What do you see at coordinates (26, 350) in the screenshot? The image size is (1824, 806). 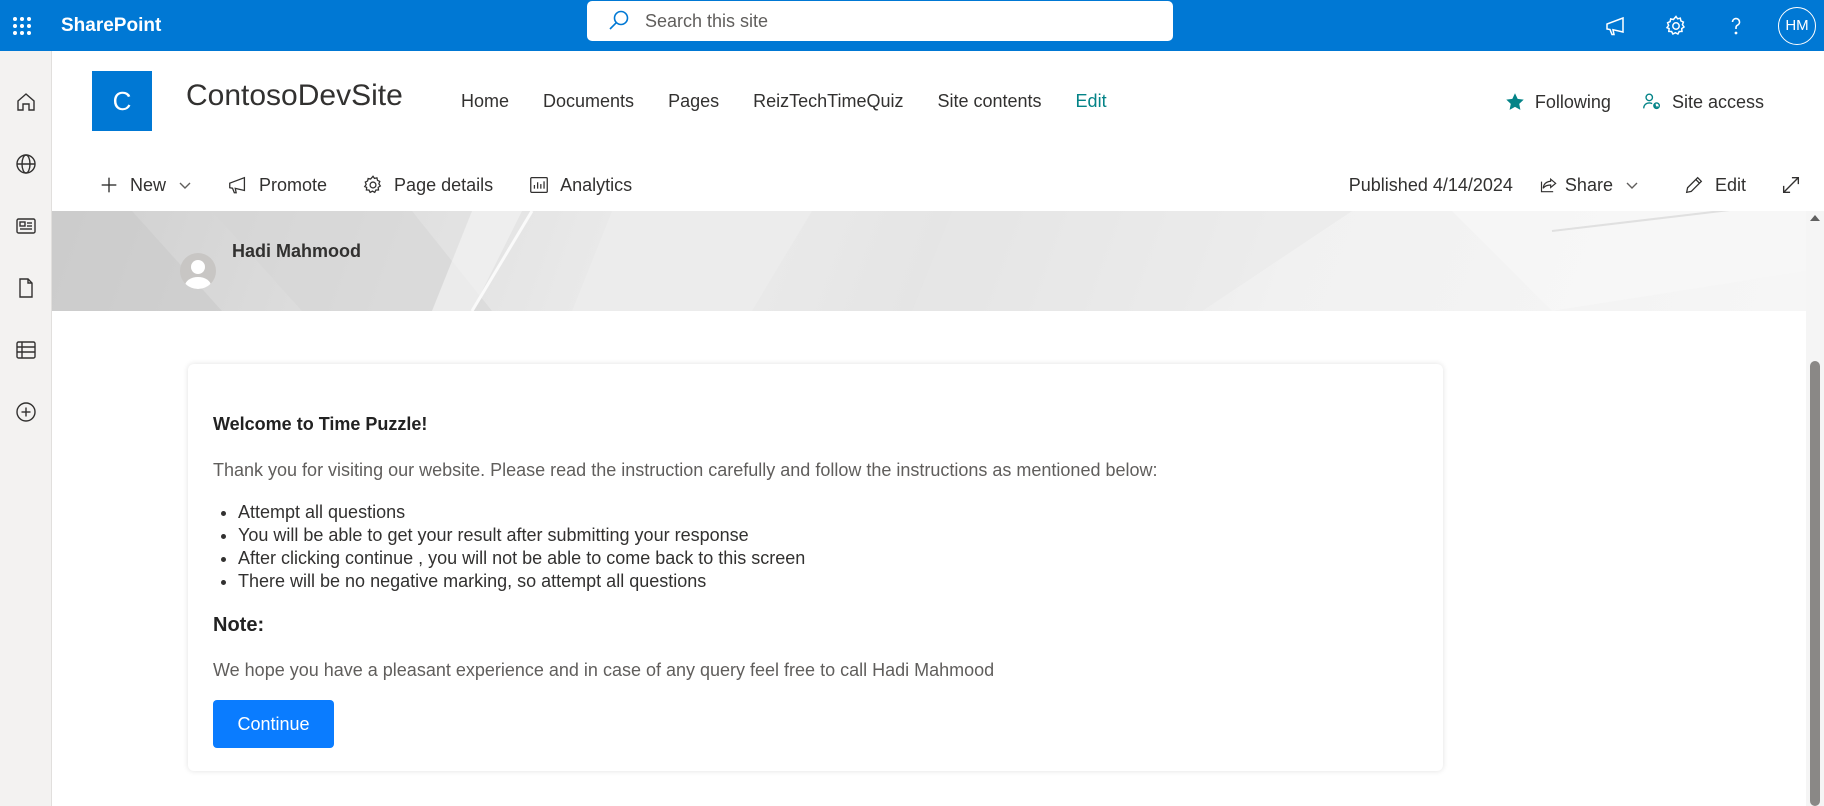 I see `list-icon` at bounding box center [26, 350].